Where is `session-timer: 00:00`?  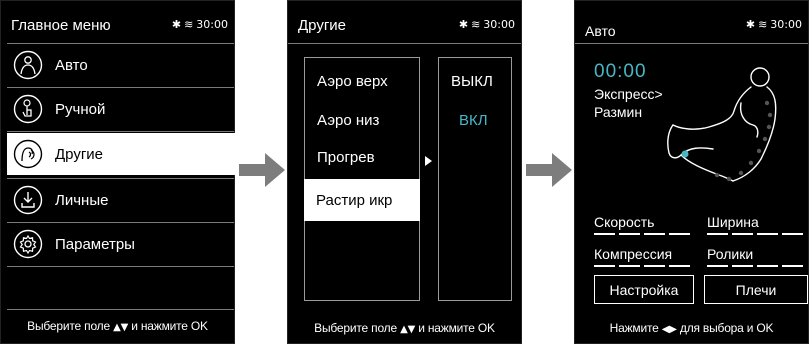 session-timer: 00:00 is located at coordinates (620, 71).